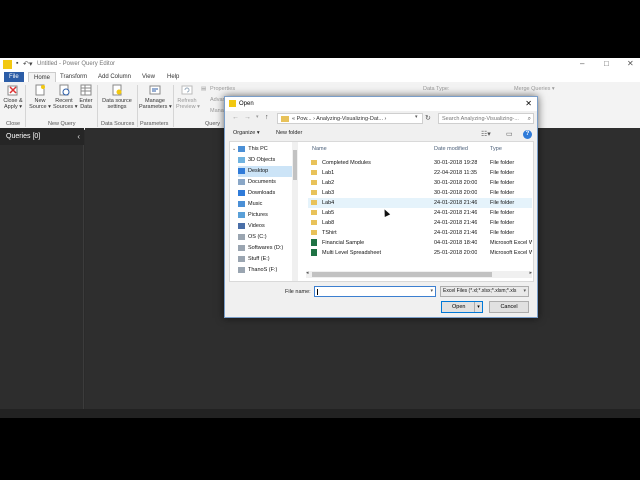 This screenshot has height=480, width=640. What do you see at coordinates (259, 259) in the screenshot?
I see `nav-item-label: Stuff (E:)` at bounding box center [259, 259].